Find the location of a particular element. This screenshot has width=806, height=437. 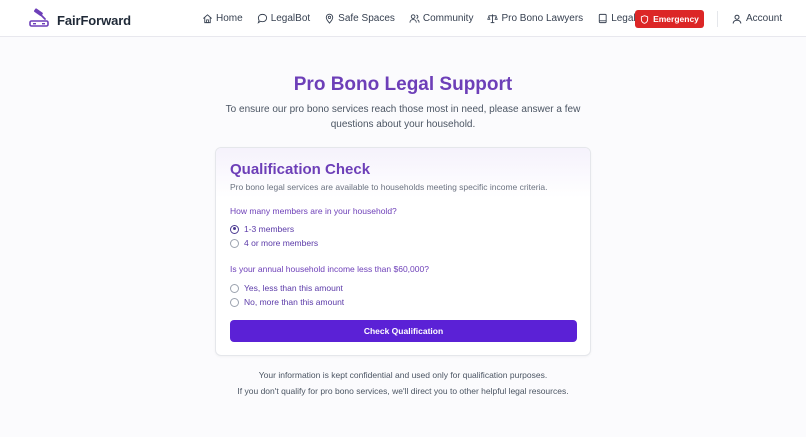

option-4-or-more-members: 4 or more members is located at coordinates (274, 243).